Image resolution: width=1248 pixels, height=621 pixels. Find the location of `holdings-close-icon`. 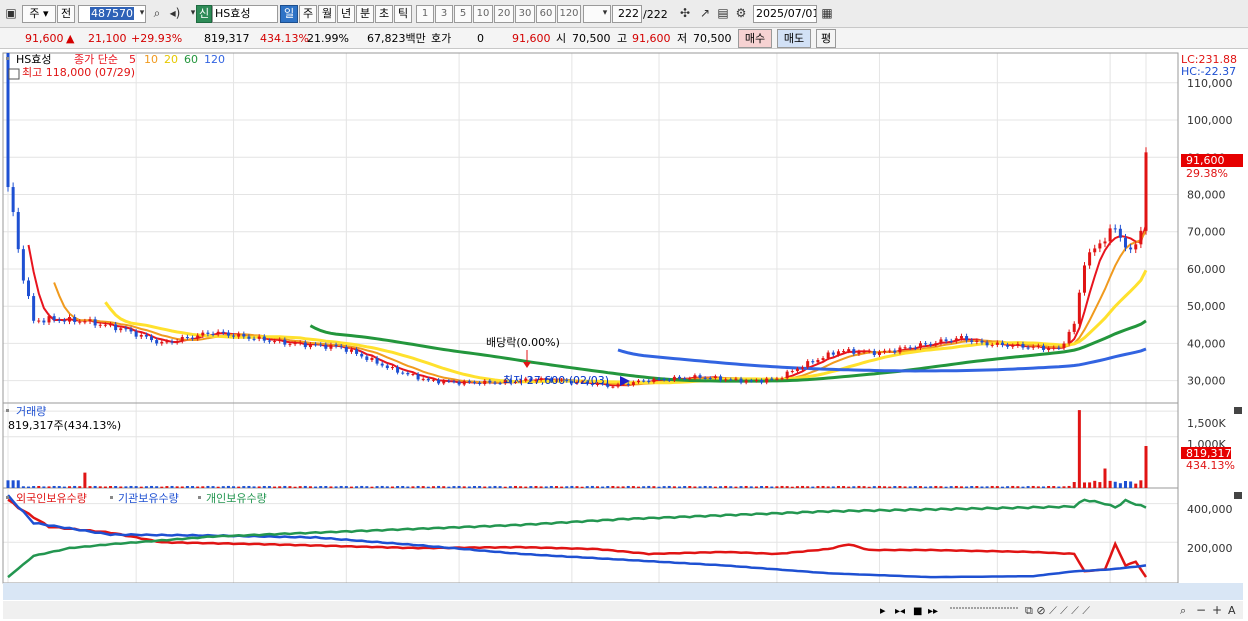

holdings-close-icon is located at coordinates (1238, 495).